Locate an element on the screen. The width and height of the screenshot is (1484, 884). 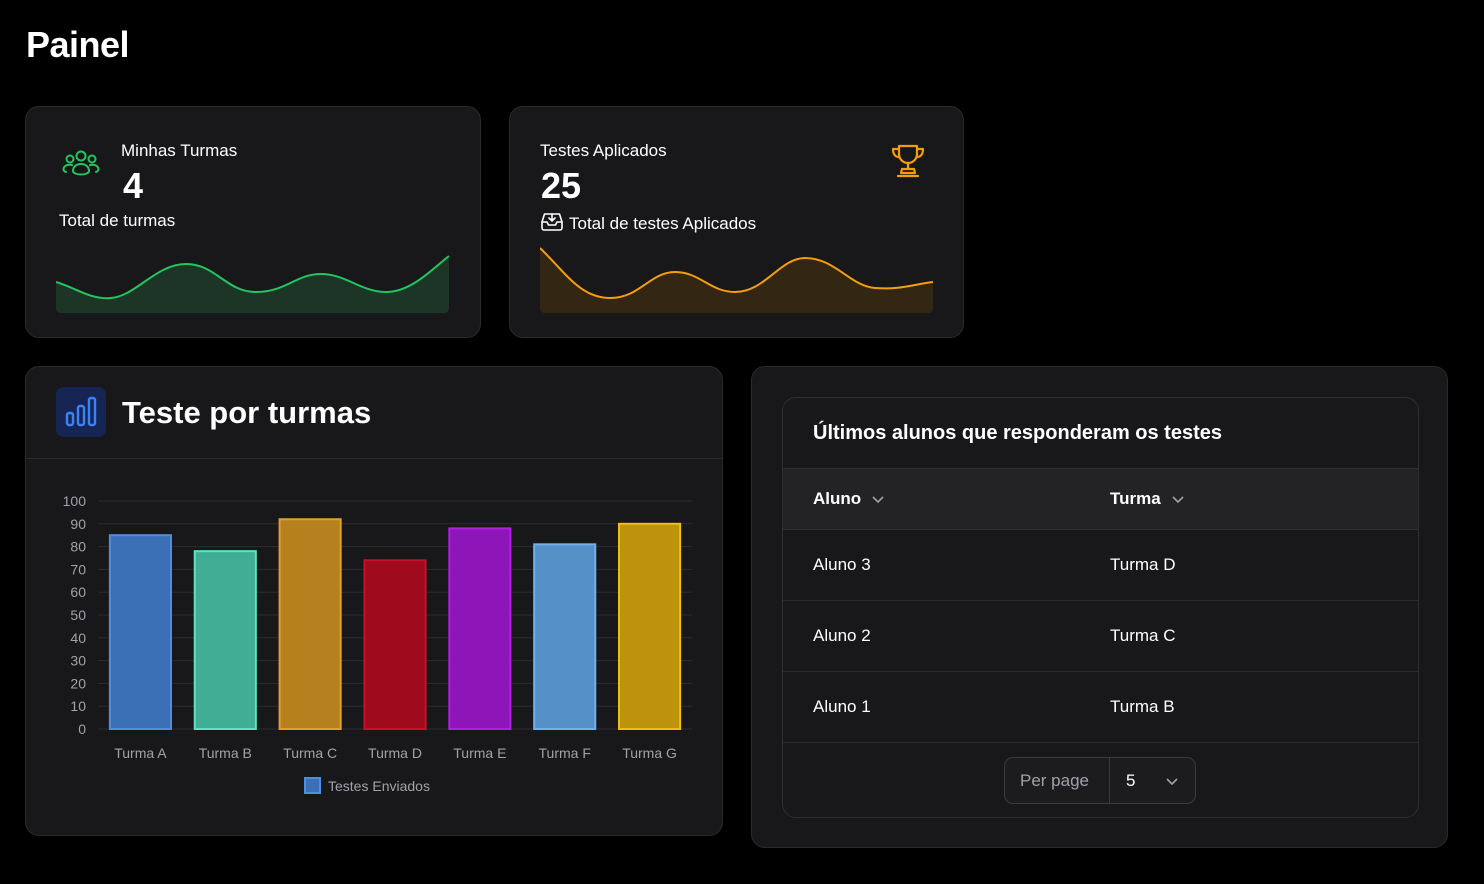
chart-header: Teste por turmas is located at coordinates (374, 413).